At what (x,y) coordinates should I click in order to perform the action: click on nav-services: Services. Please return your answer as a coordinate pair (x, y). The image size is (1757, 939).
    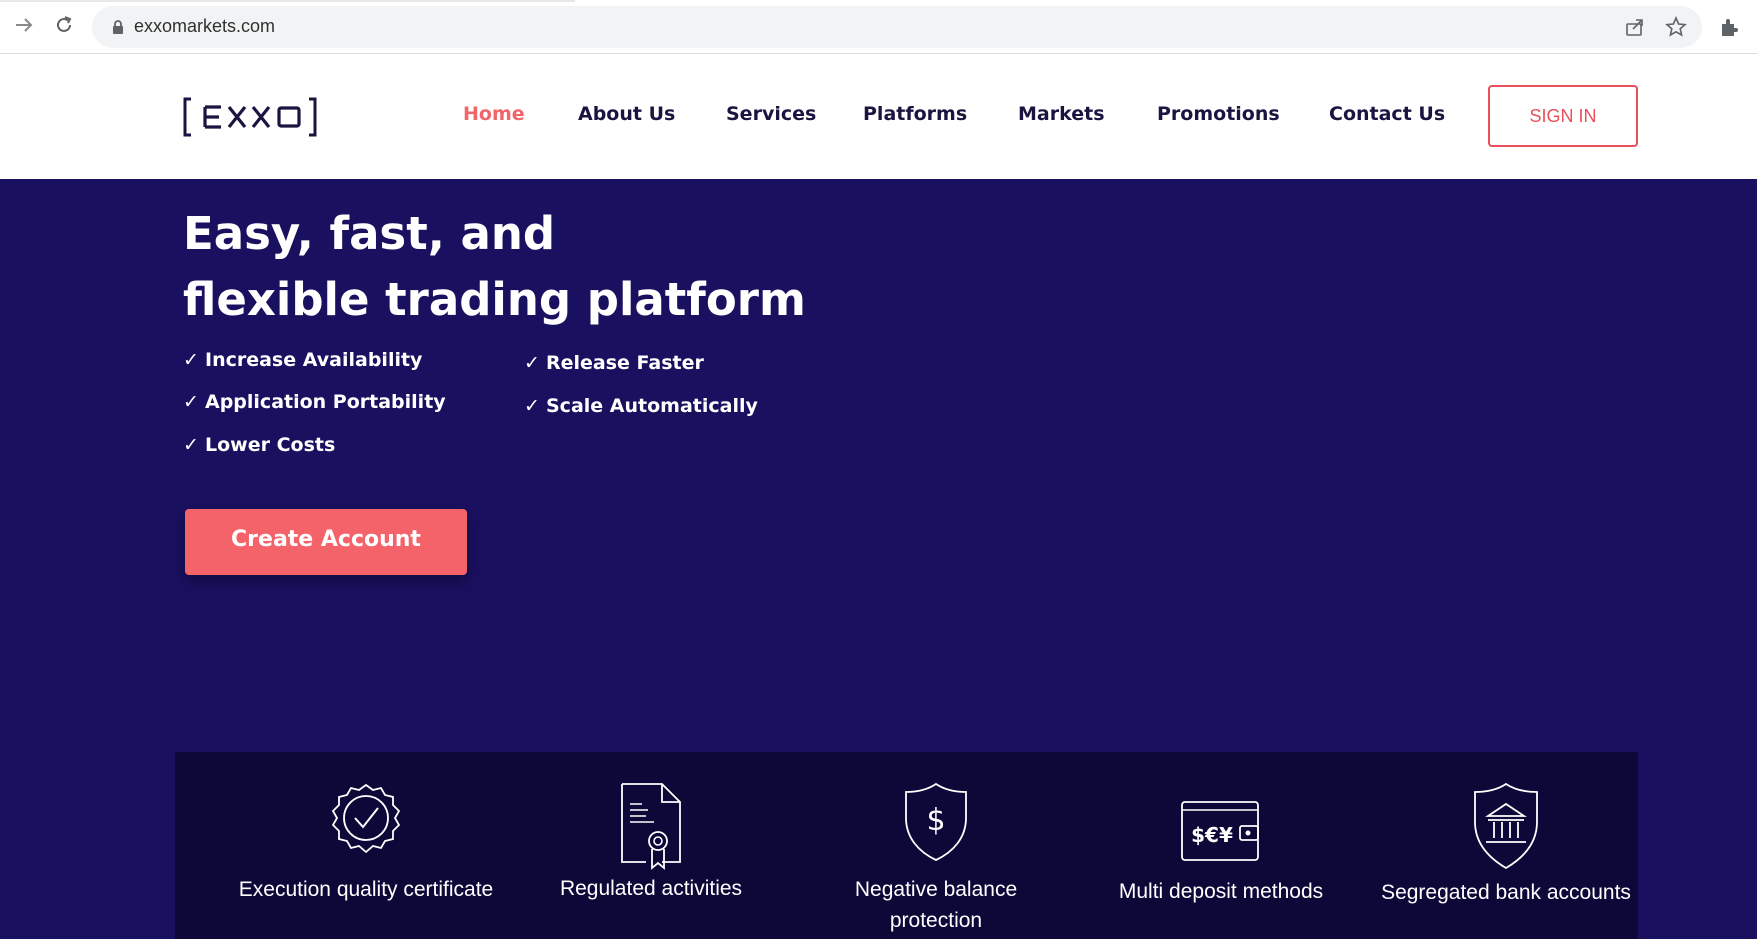
    Looking at the image, I should click on (771, 114).